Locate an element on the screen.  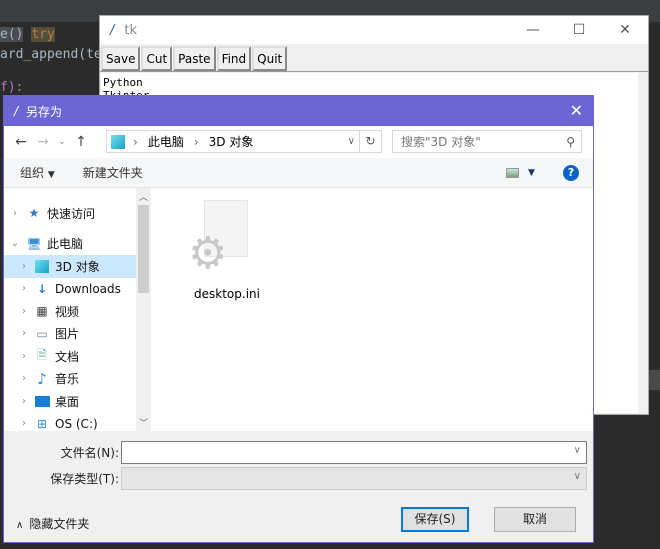
tree-item-label: 3D 对象 is located at coordinates (77, 266).